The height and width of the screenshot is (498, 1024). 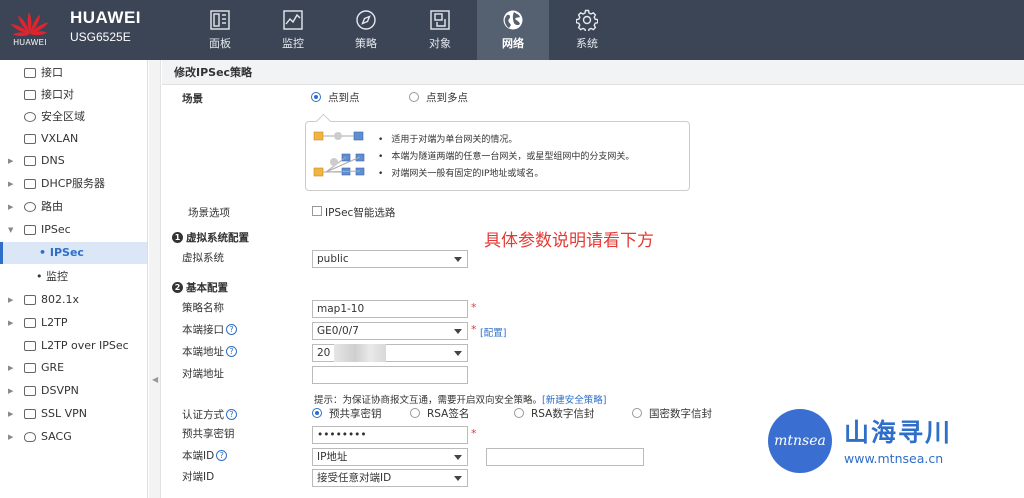 What do you see at coordinates (29, 24) in the screenshot?
I see `huawei-petal-icon` at bounding box center [29, 24].